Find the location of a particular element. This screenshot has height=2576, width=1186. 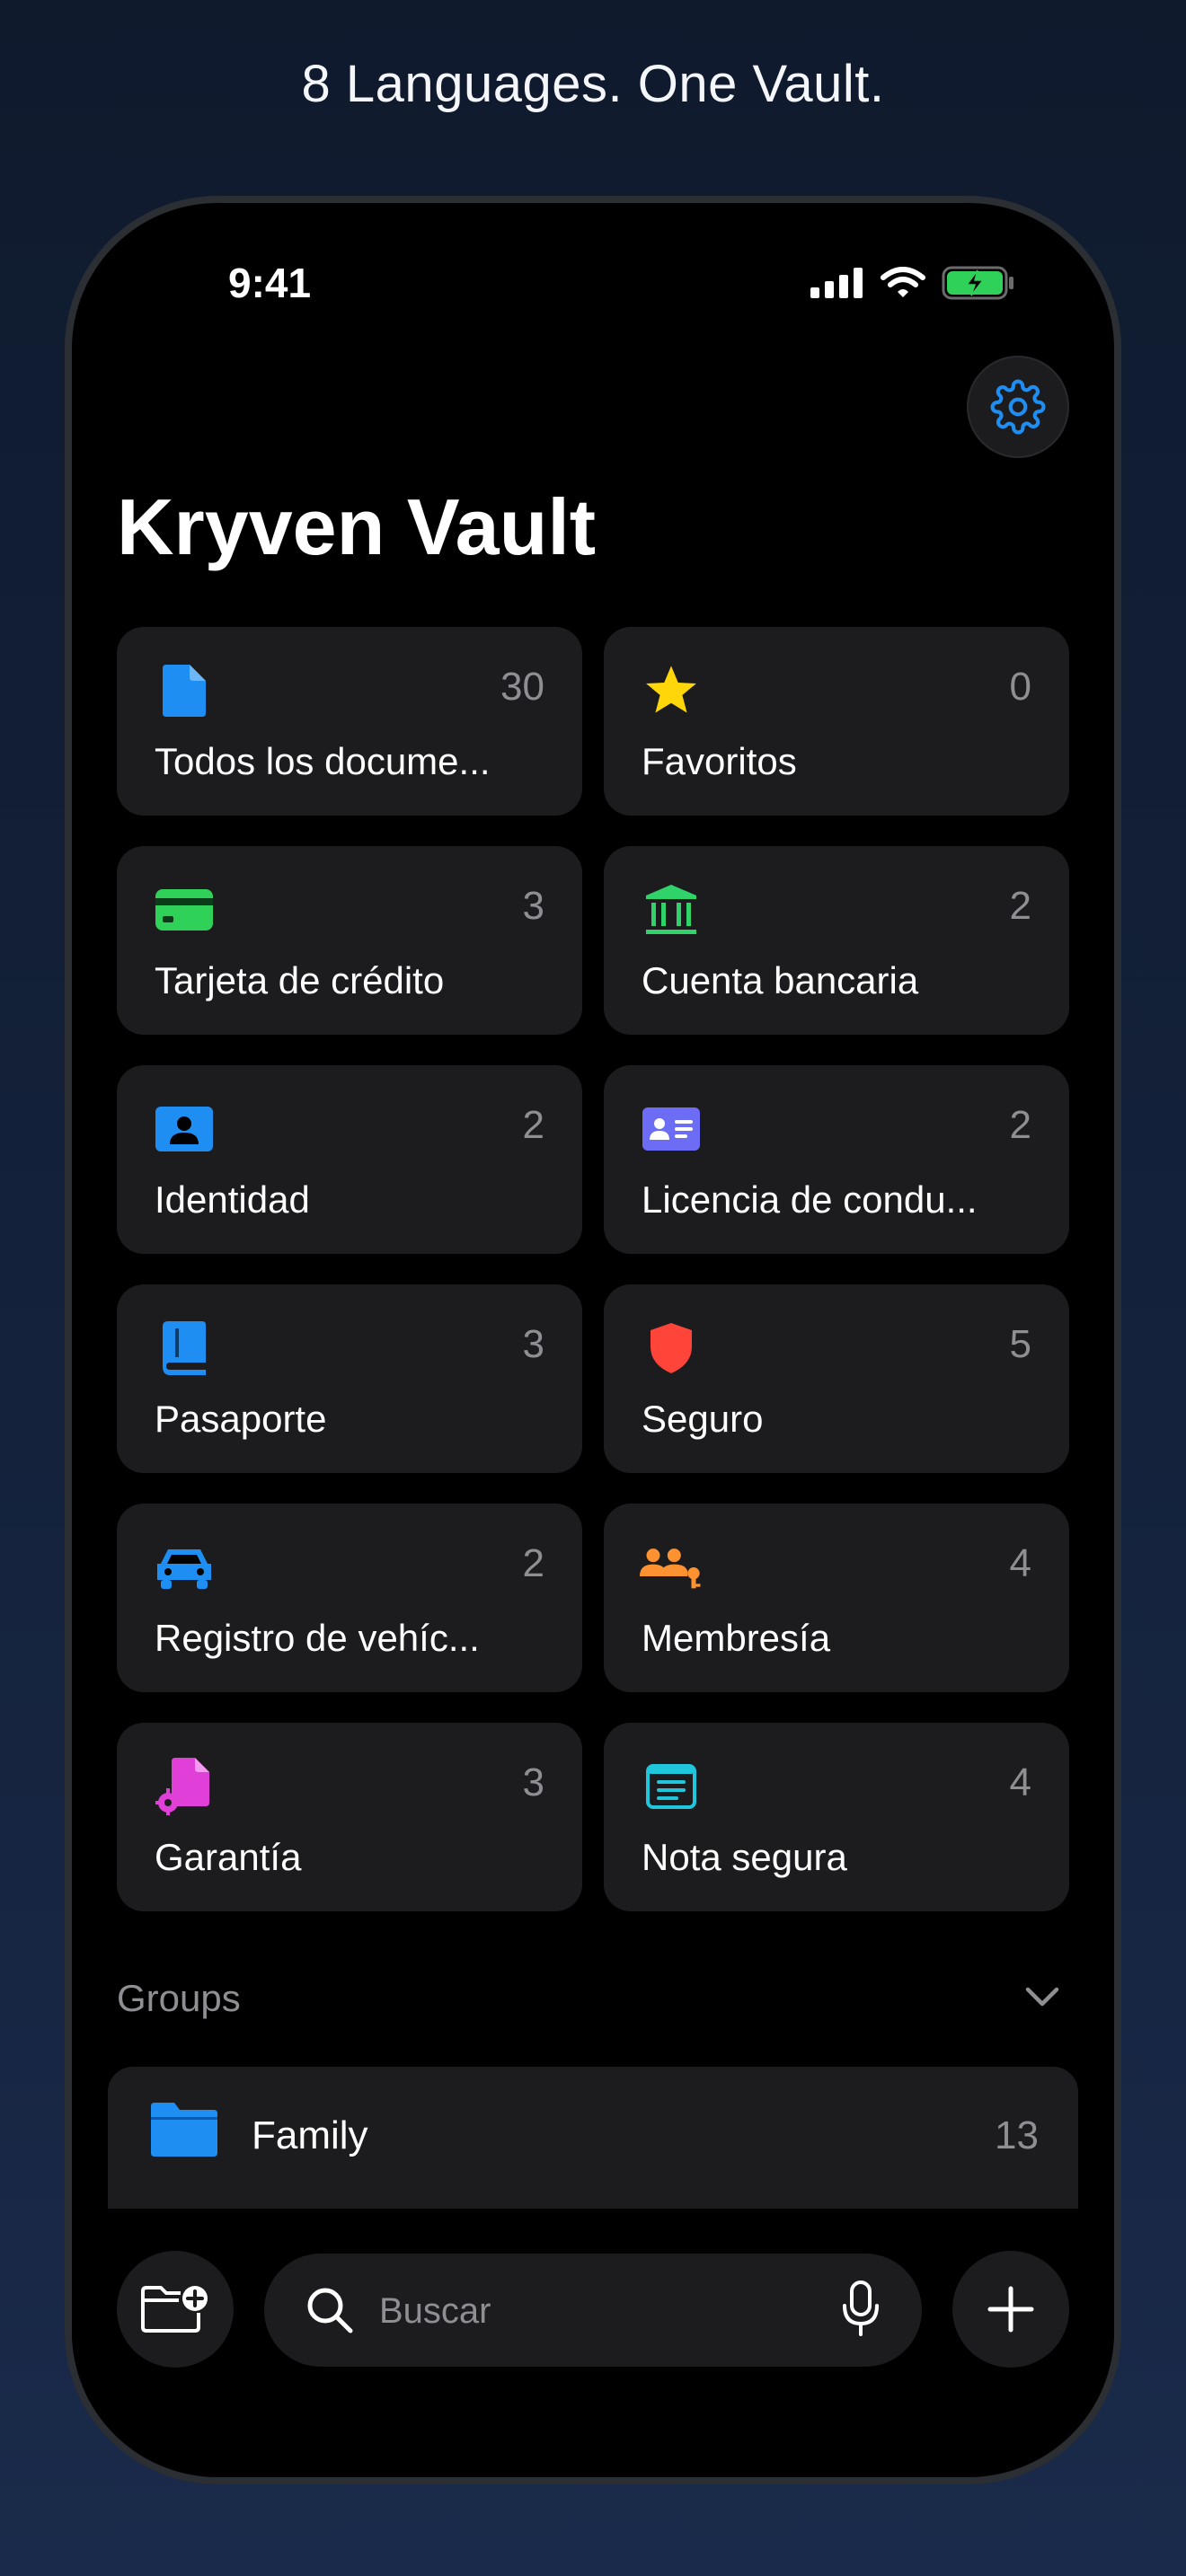

book-icon is located at coordinates (184, 1348).